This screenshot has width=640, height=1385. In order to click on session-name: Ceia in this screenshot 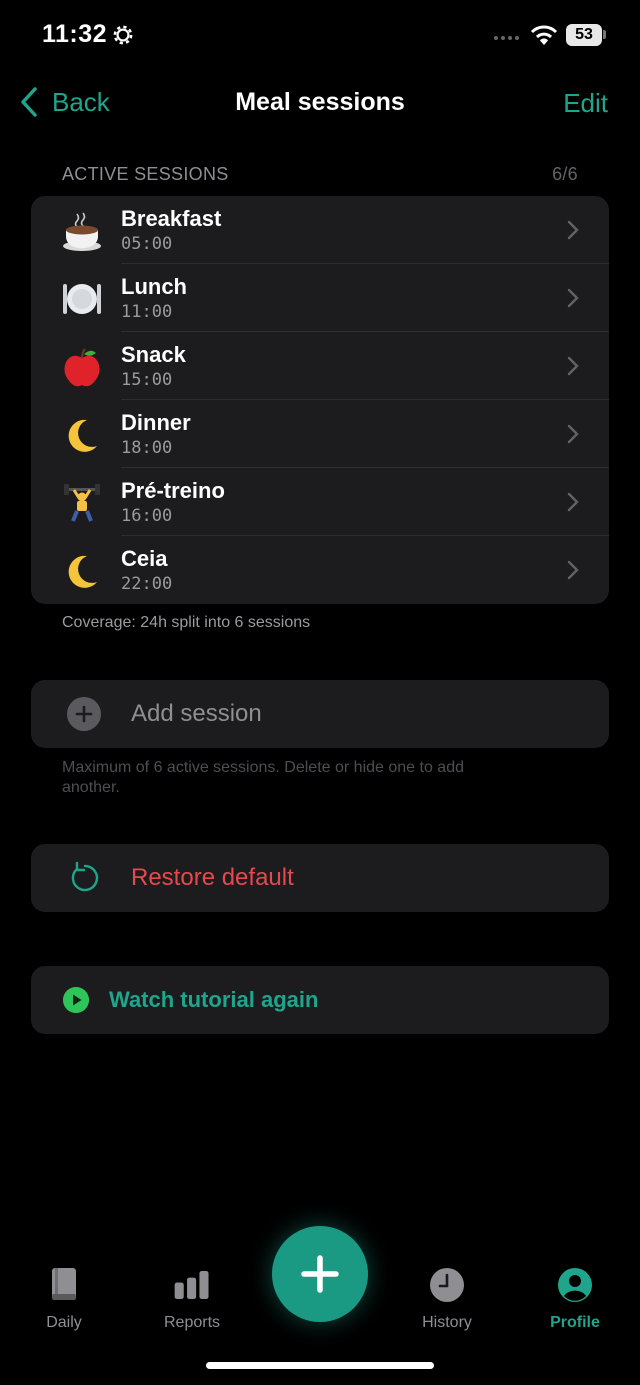, I will do `click(144, 558)`.